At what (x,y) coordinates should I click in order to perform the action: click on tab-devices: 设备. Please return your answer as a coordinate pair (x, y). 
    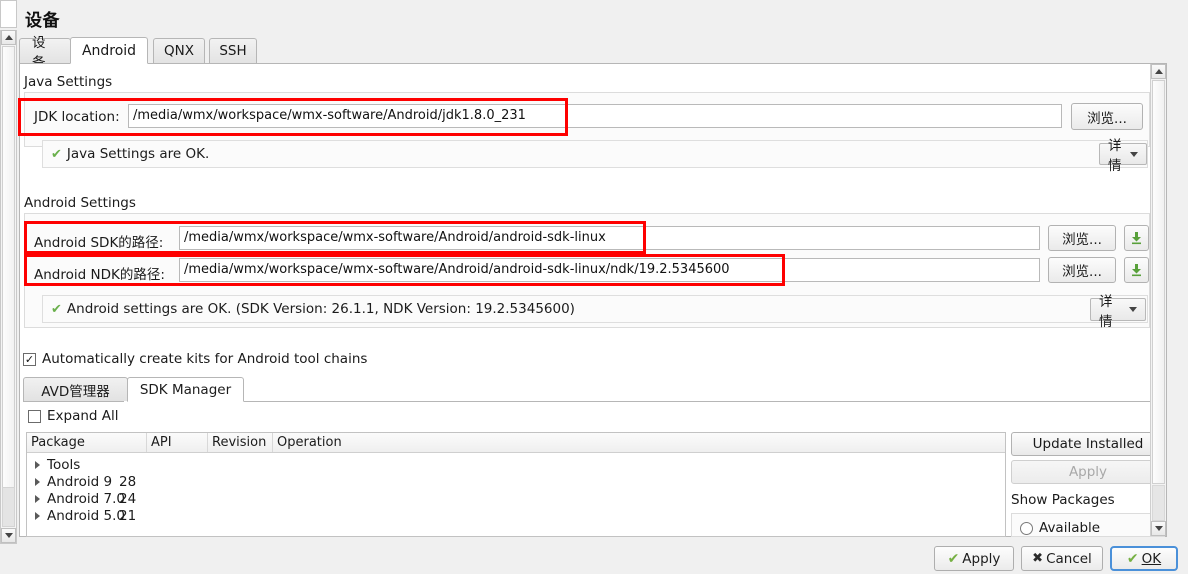
    Looking at the image, I should click on (45, 53).